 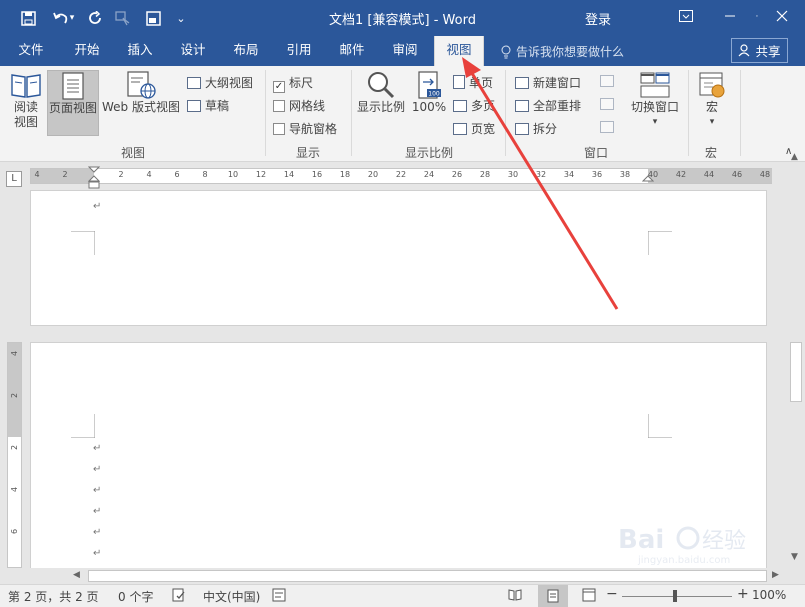 I want to click on annotation-arrow, so click(x=540, y=183).